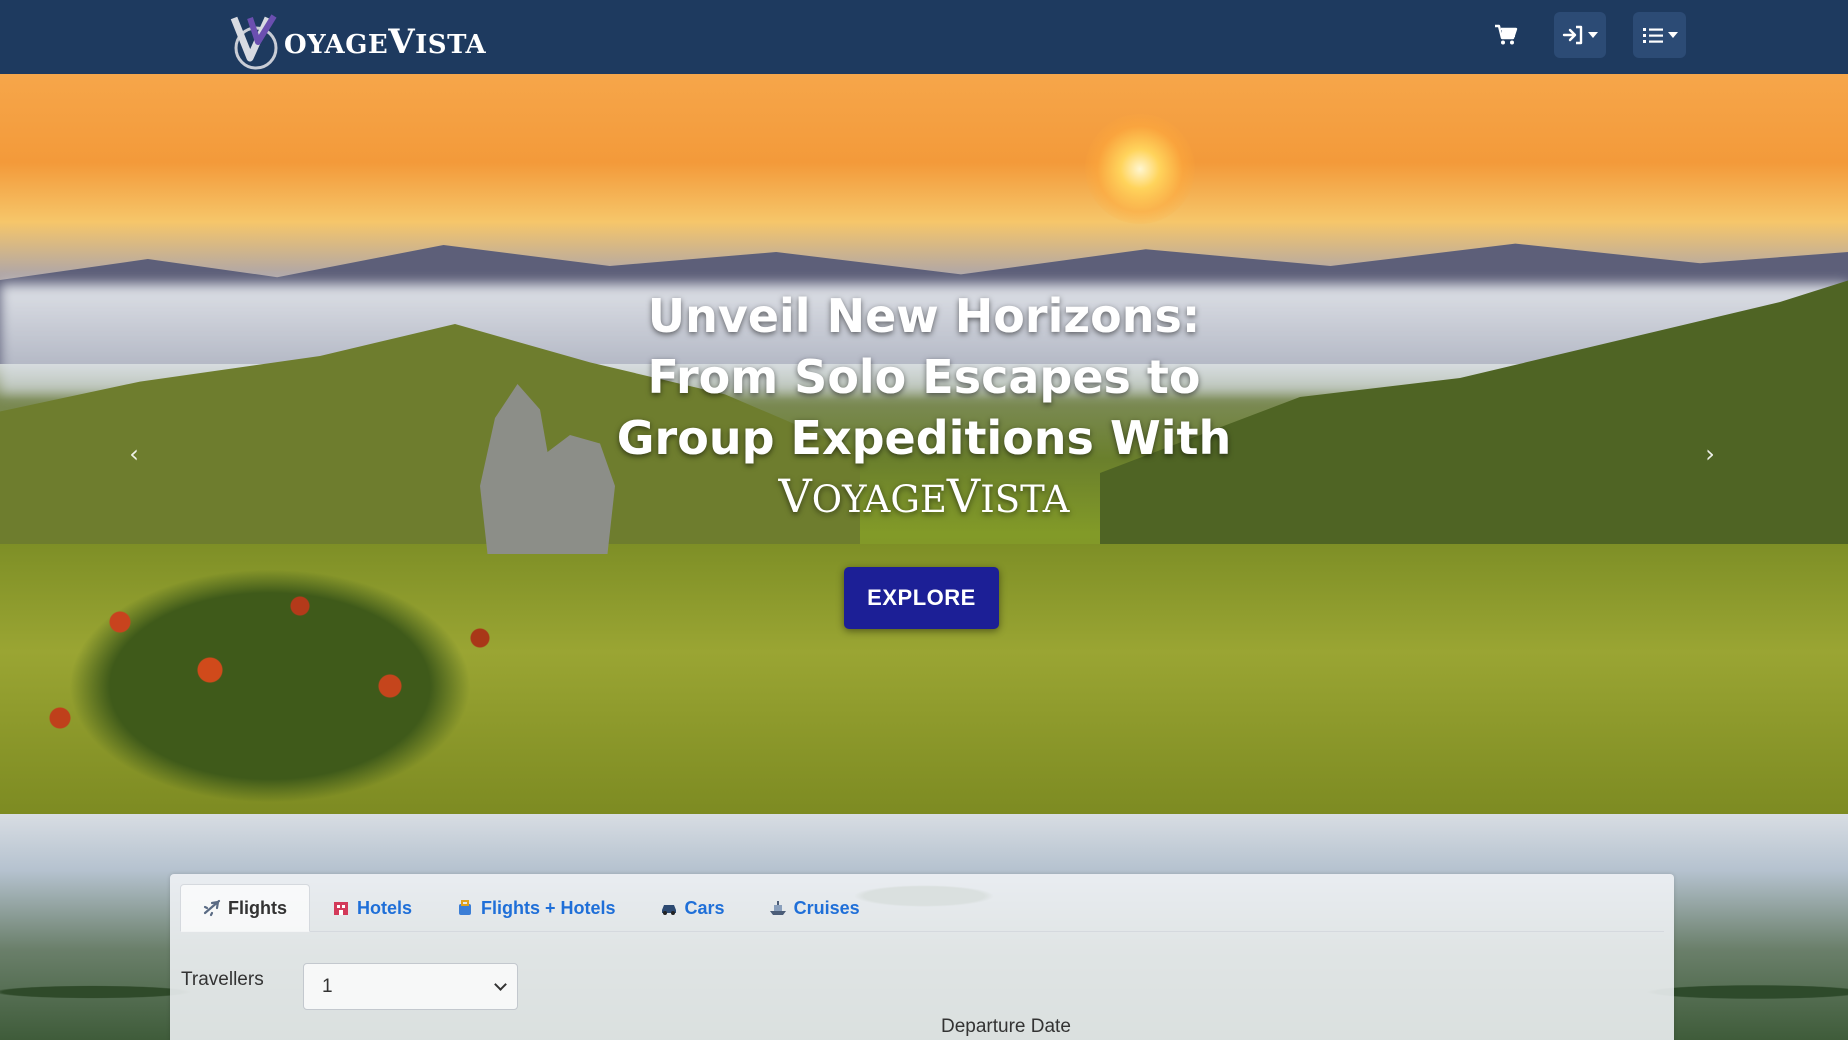 The height and width of the screenshot is (1040, 1848). I want to click on list-icon, so click(1652, 35).